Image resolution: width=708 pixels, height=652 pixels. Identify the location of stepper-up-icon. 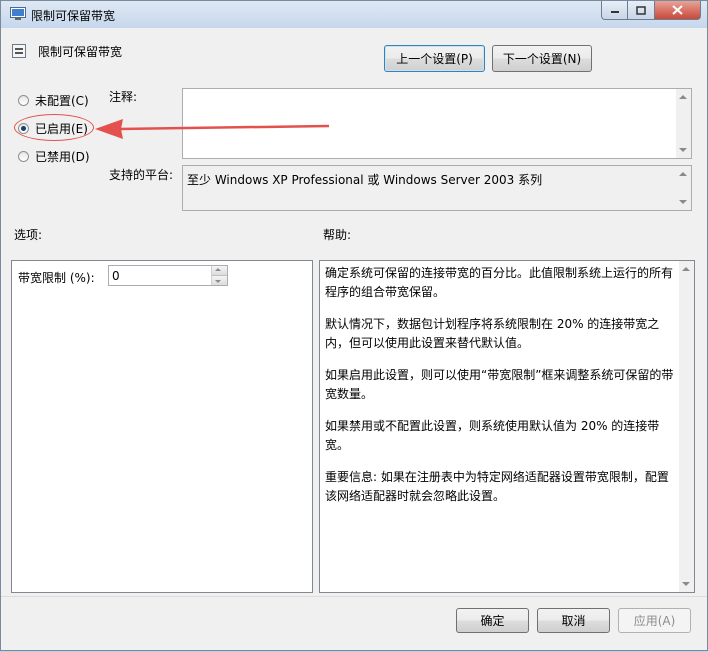
(218, 269).